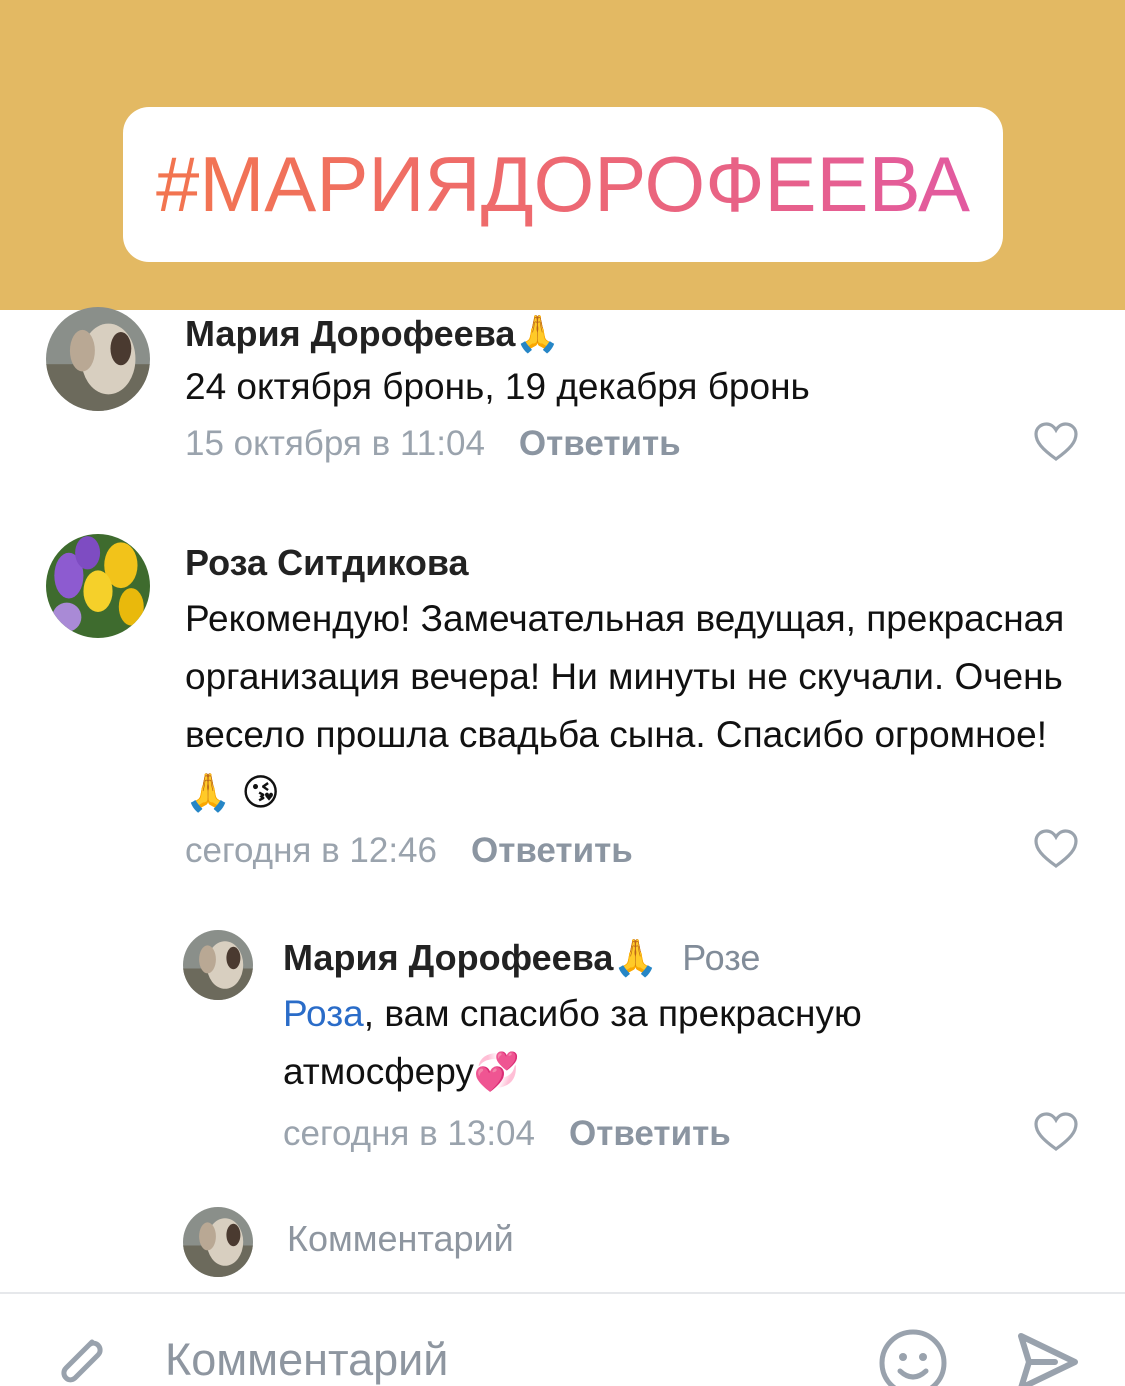  I want to click on comment-input: Комментарий, so click(306, 1360).